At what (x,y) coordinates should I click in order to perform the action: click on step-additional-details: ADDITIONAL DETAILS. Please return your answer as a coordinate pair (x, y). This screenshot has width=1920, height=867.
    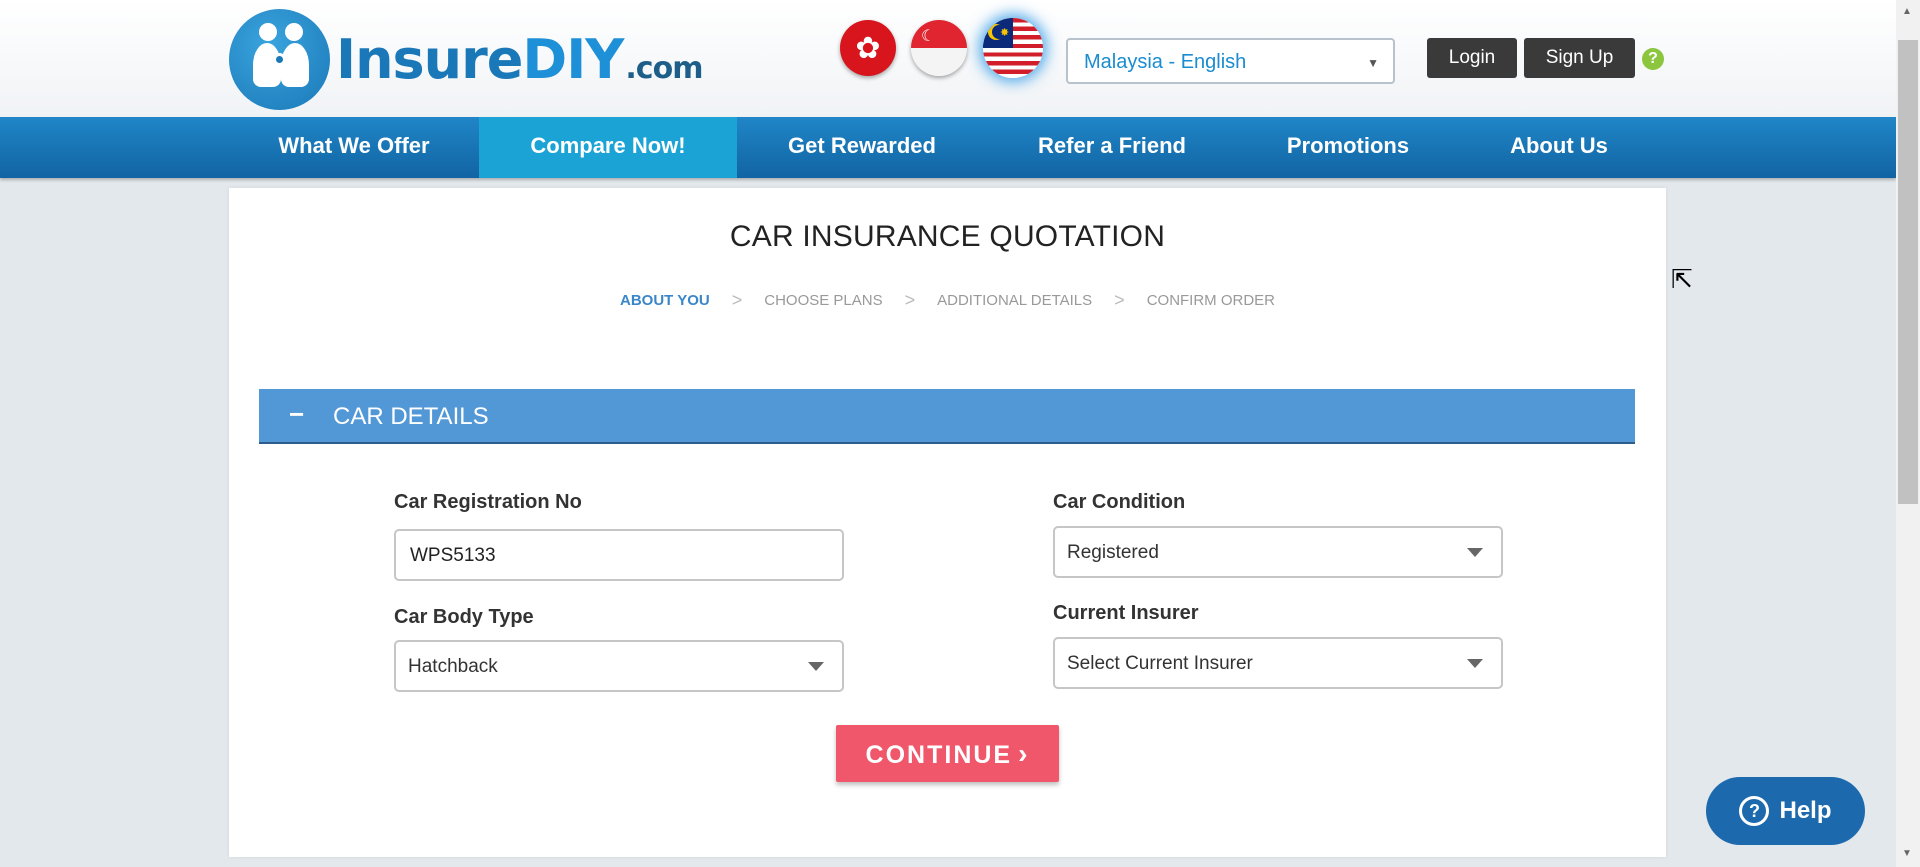
    Looking at the image, I should click on (1015, 300).